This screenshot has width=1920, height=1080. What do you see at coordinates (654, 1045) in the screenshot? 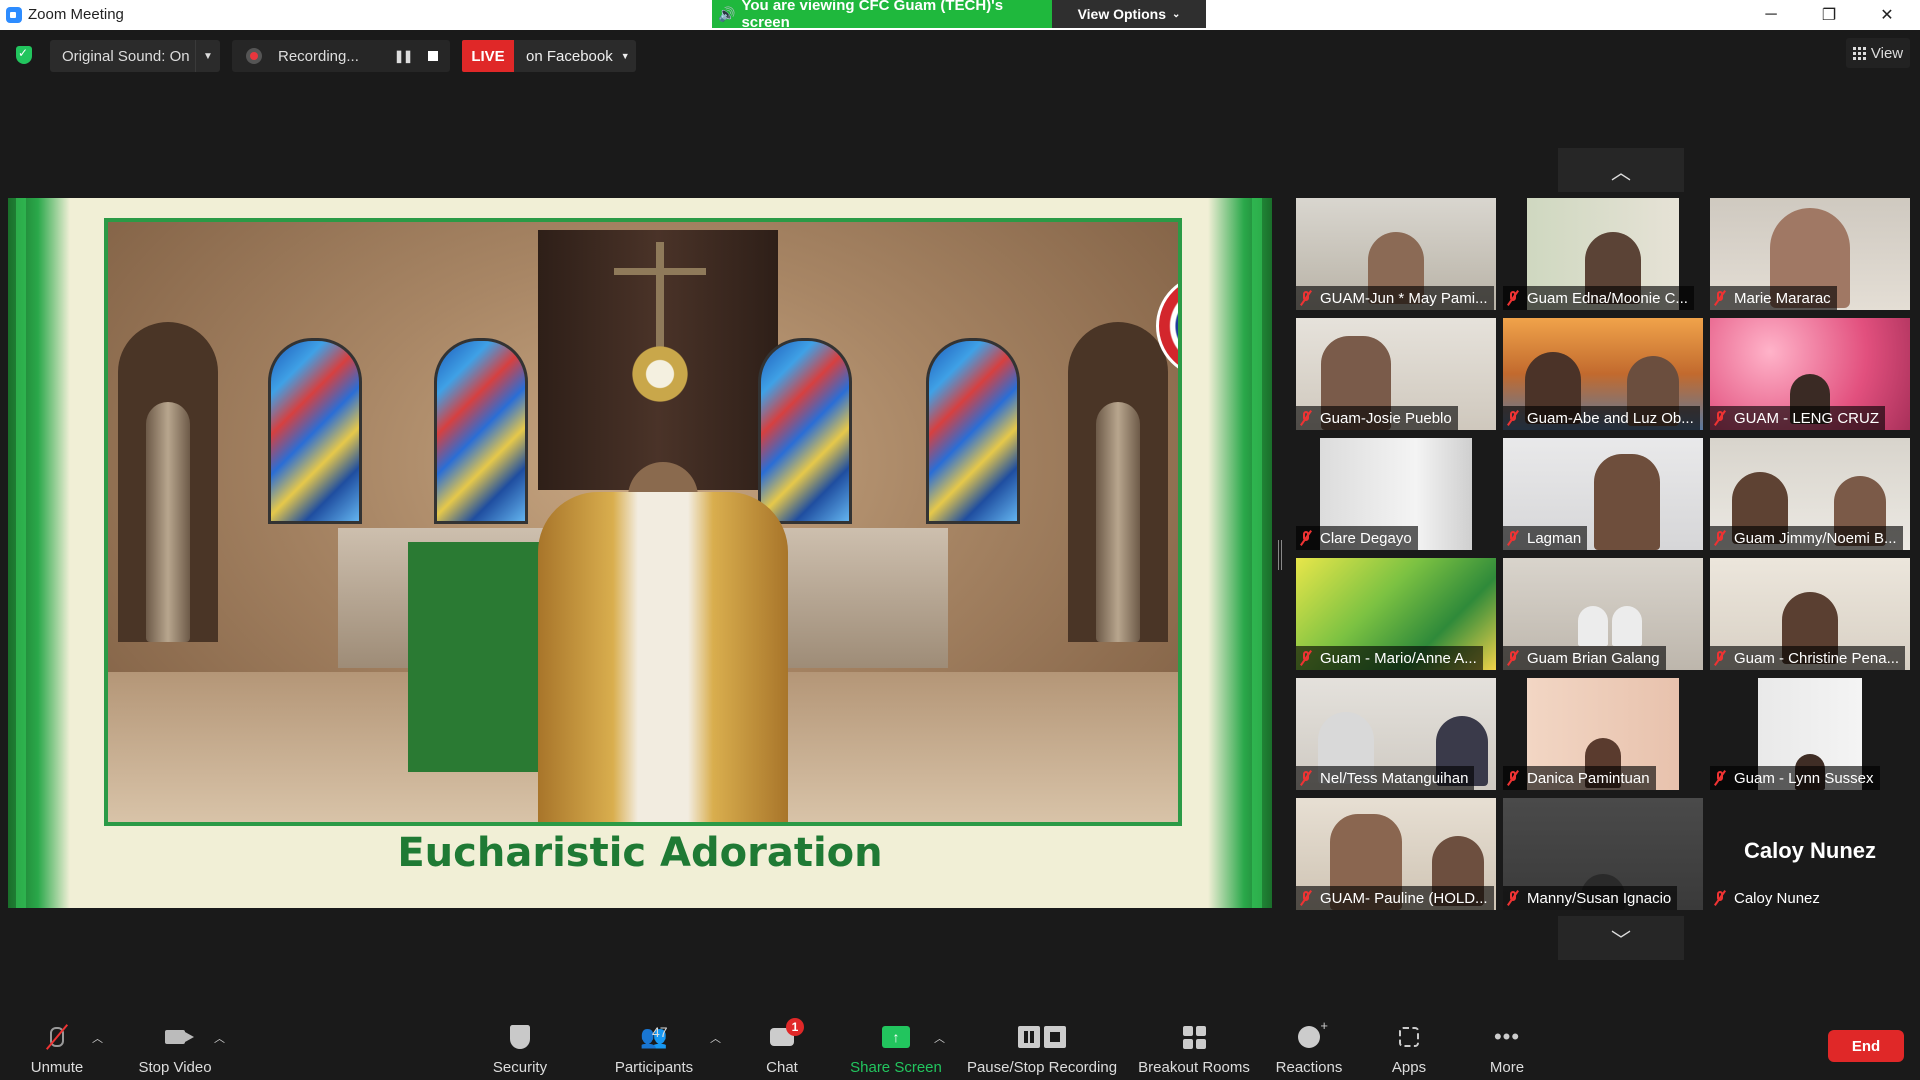
I see `participants-button: 👥 47 Participants` at bounding box center [654, 1045].